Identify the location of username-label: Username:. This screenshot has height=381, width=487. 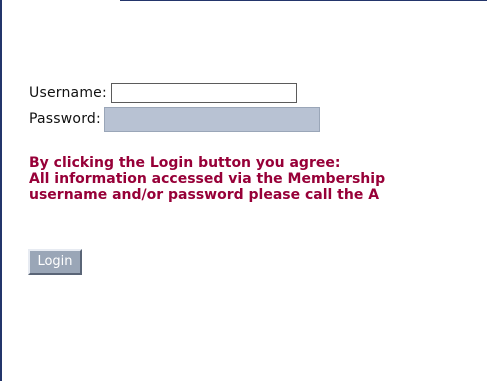
(68, 93).